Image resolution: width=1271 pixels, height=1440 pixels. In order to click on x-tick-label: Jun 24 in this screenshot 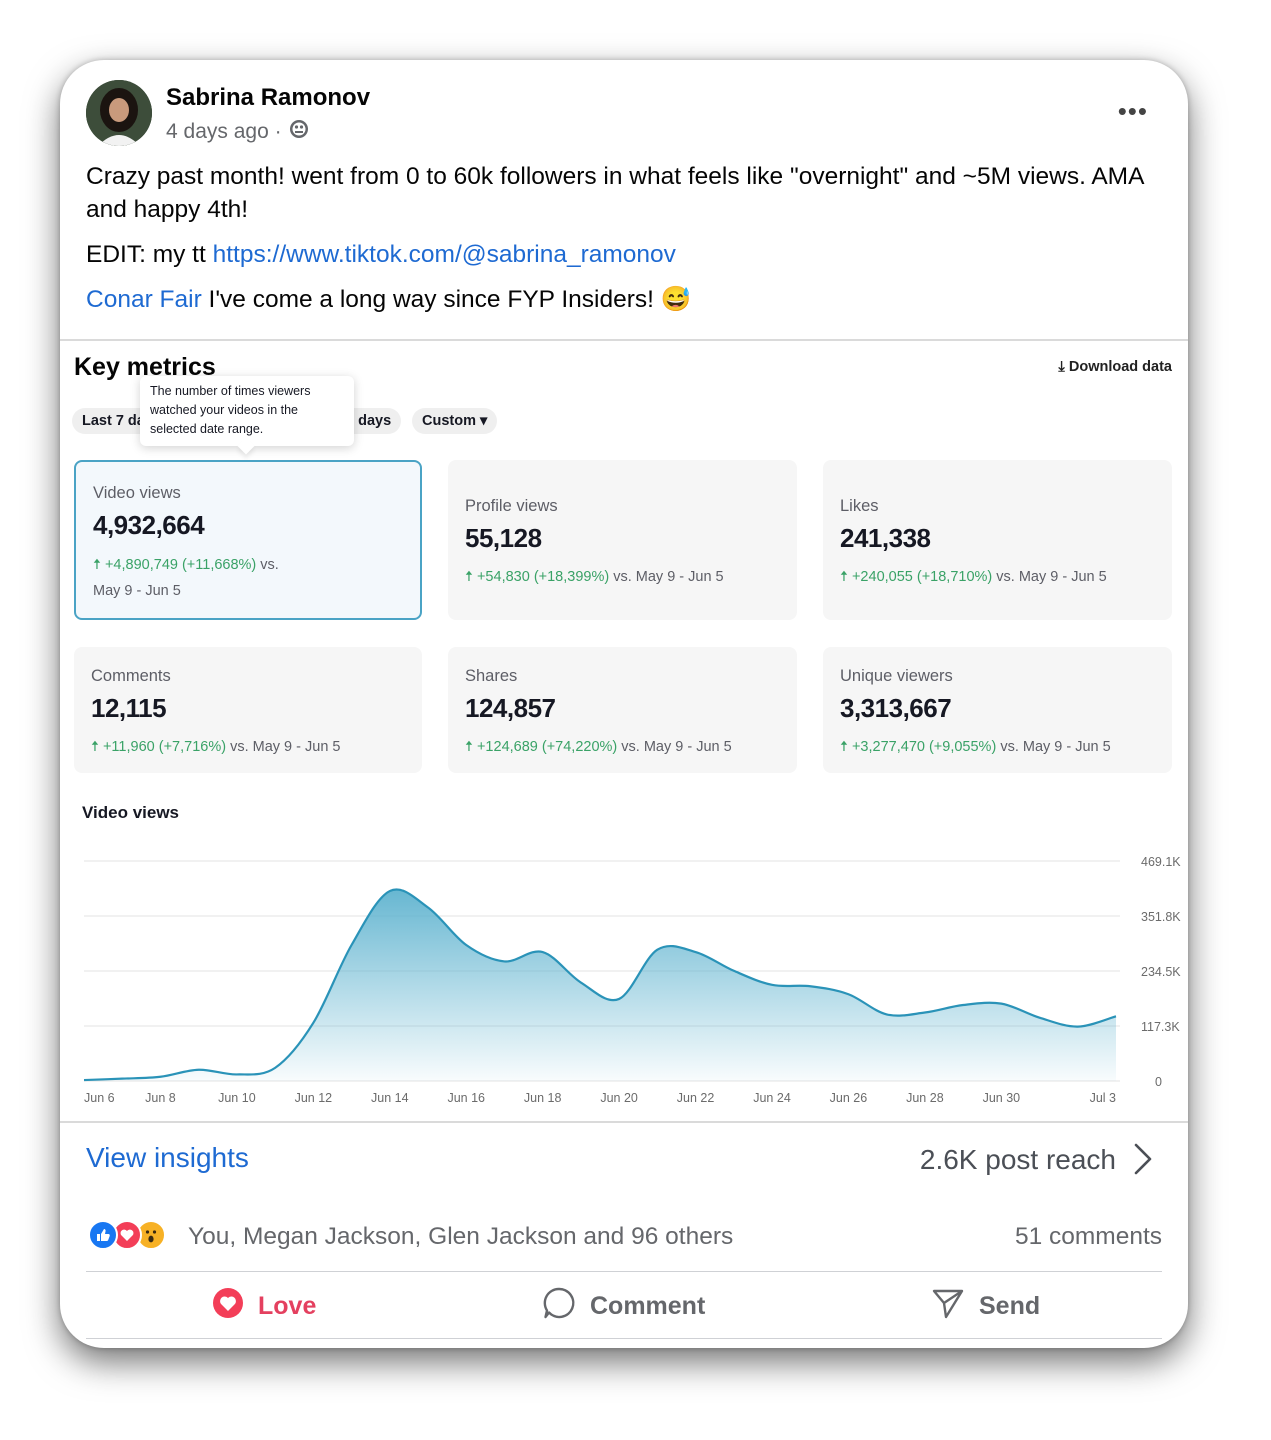, I will do `click(772, 1098)`.